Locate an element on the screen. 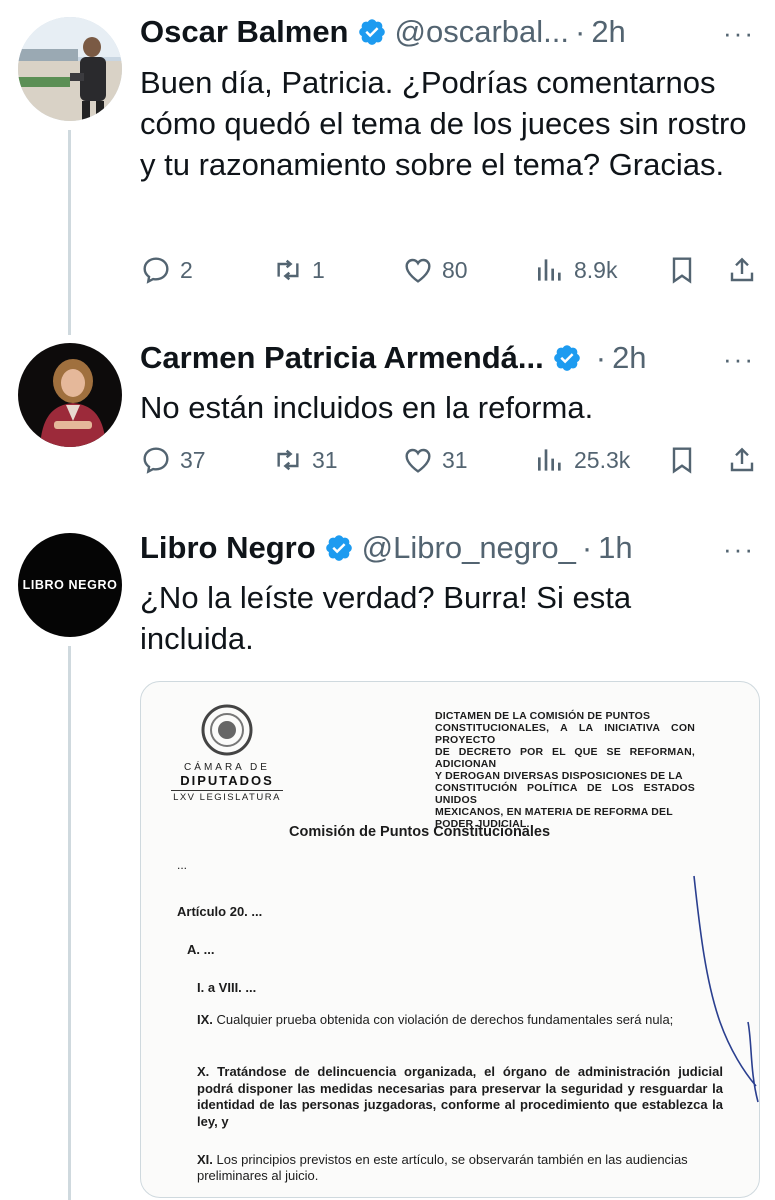 This screenshot has height=1200, width=775. reply-button: 37 is located at coordinates (173, 460).